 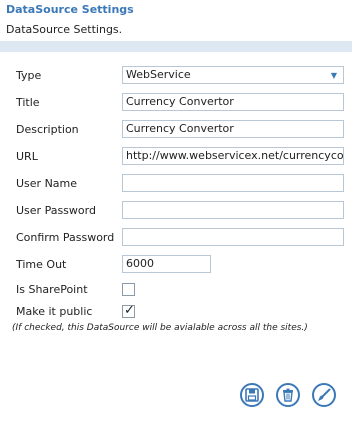 I want to click on checkmark-icon: ✓, so click(x=129, y=310).